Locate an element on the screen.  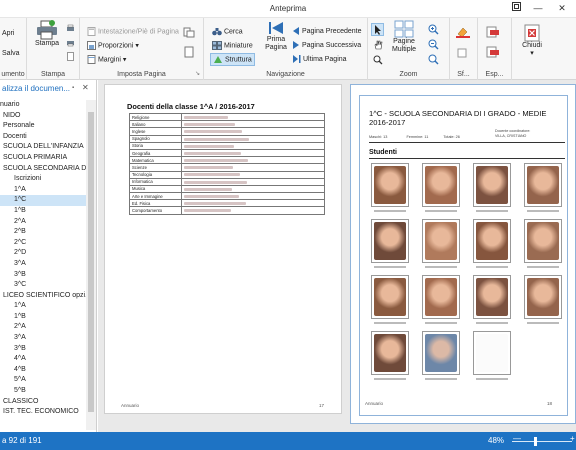
zoom-slider is located at coordinates (542, 441).